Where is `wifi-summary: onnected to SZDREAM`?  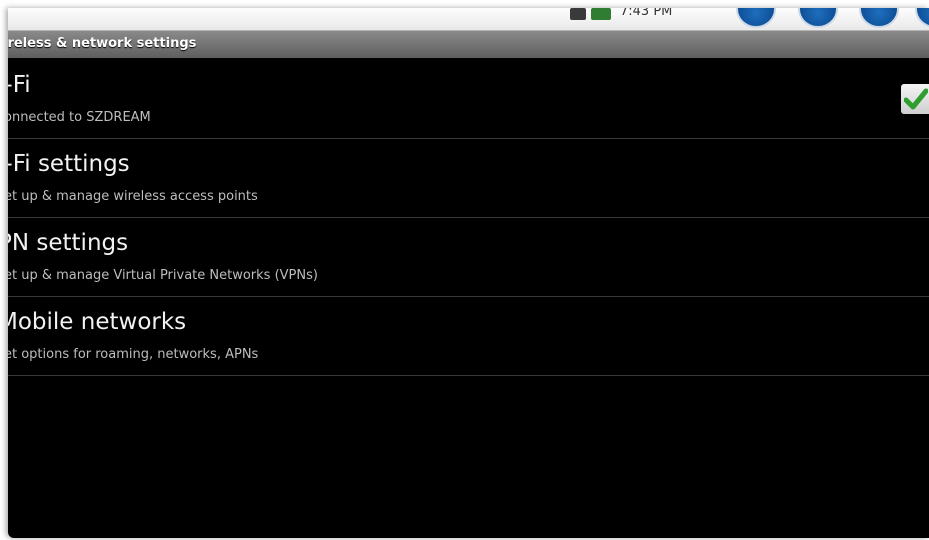 wifi-summary: onnected to SZDREAM is located at coordinates (79, 117).